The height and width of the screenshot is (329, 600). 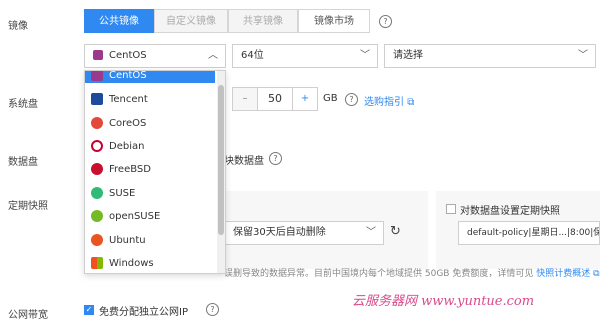 What do you see at coordinates (563, 274) in the screenshot?
I see `snapshot-billing-link: 快照计费概述` at bounding box center [563, 274].